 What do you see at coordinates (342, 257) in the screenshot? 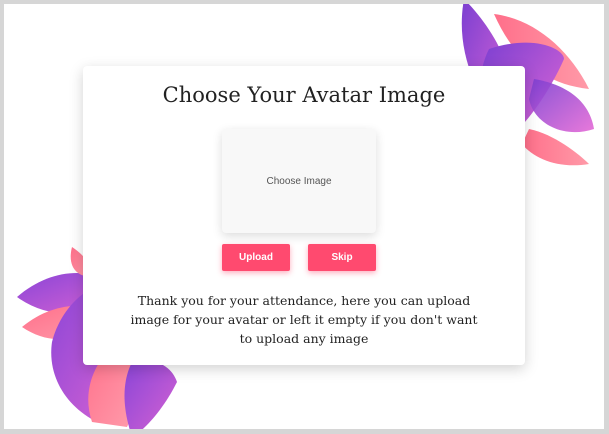
I see `skip-button: Skip` at bounding box center [342, 257].